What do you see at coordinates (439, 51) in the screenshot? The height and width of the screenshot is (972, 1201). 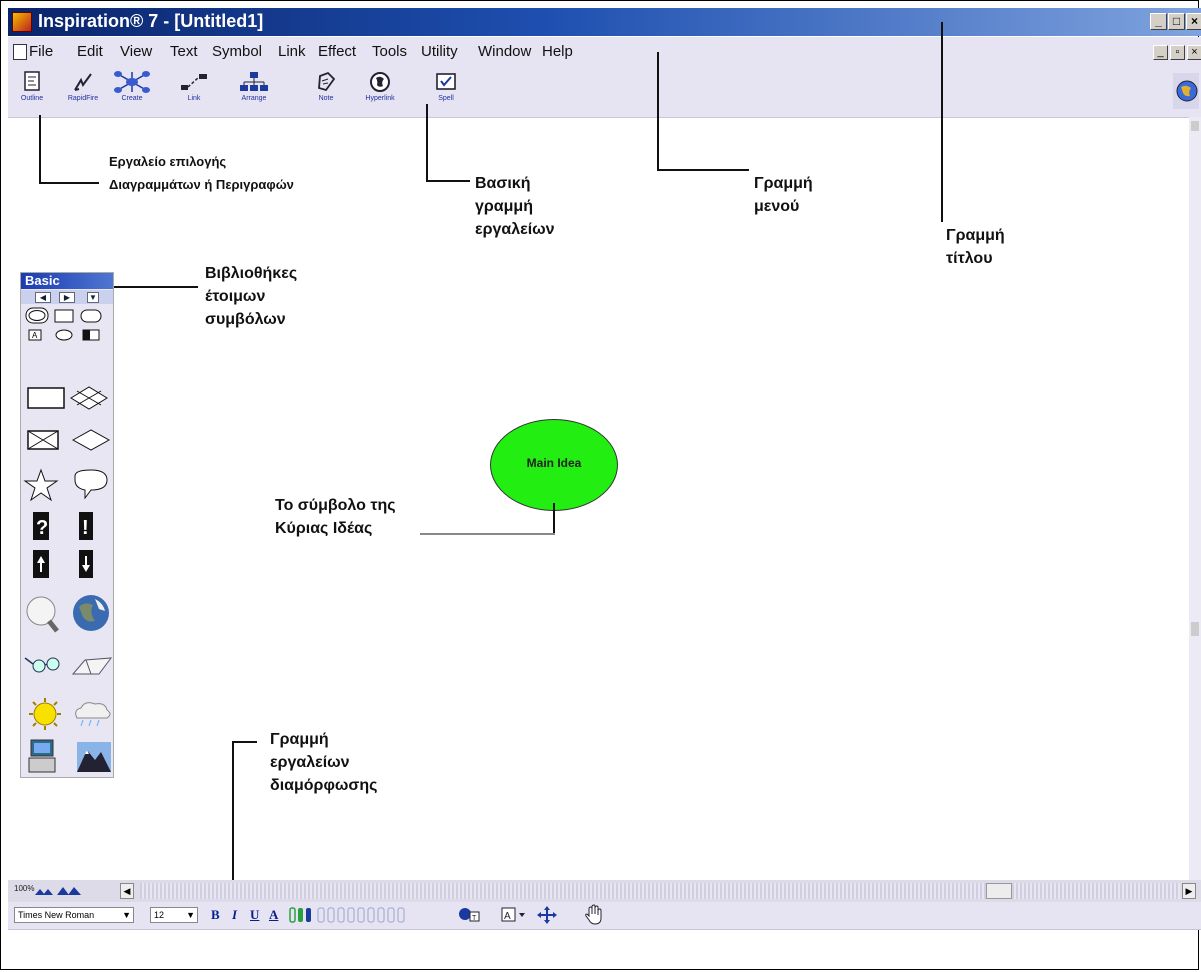 I see `menu-utility: Utility` at bounding box center [439, 51].